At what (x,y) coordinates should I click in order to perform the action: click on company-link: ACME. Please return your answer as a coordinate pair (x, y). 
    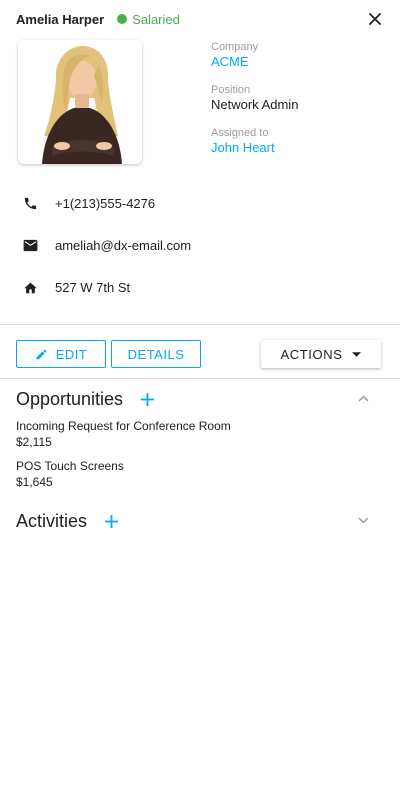
    Looking at the image, I should click on (296, 62).